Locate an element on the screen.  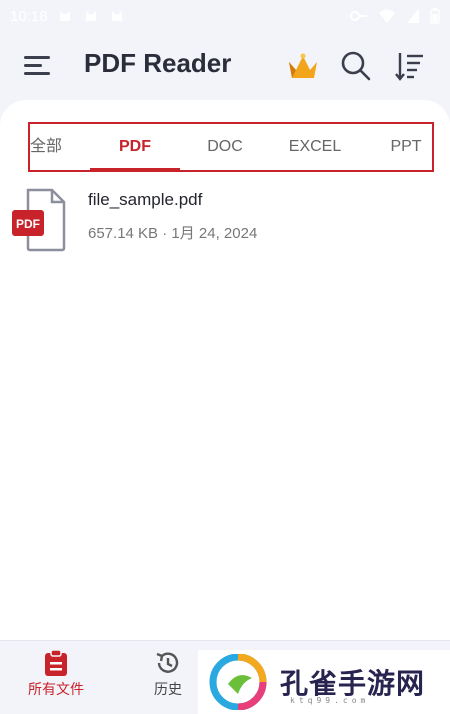
file-meta: 657.14 KB · 1月 24, 2024 is located at coordinates (173, 233).